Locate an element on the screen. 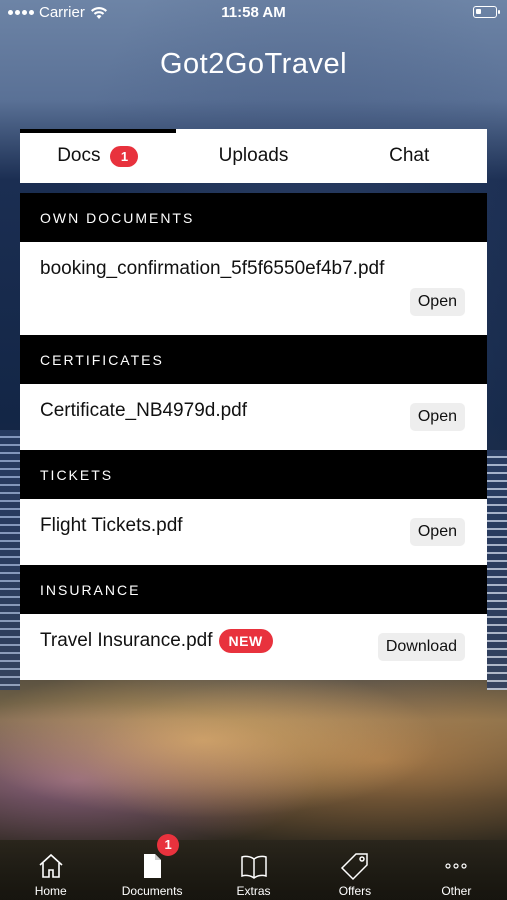 The height and width of the screenshot is (900, 507). more-icon is located at coordinates (456, 866).